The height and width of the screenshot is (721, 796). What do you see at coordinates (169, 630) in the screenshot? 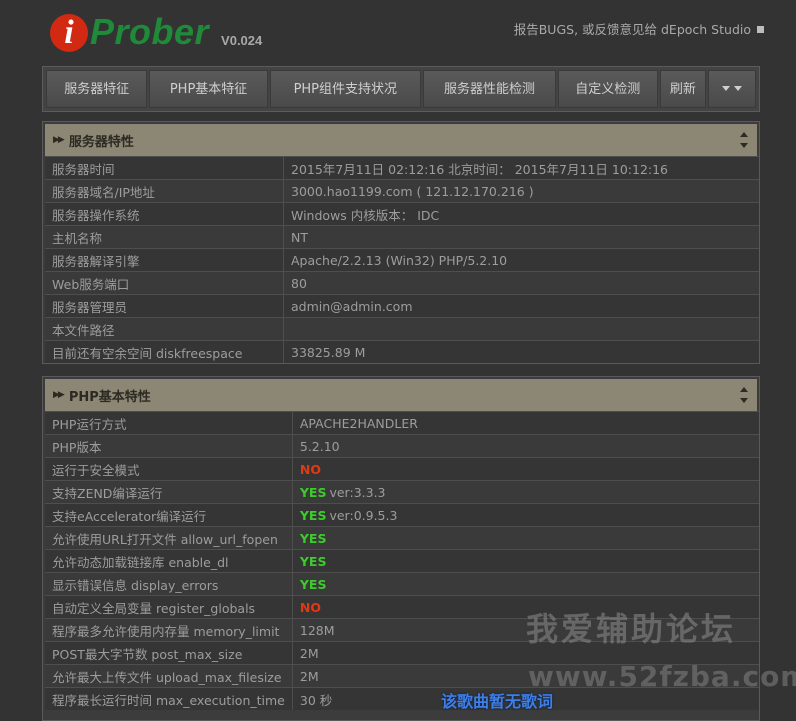
I see `row-key: 程序最多允许使用内存量 memory_limit` at bounding box center [169, 630].